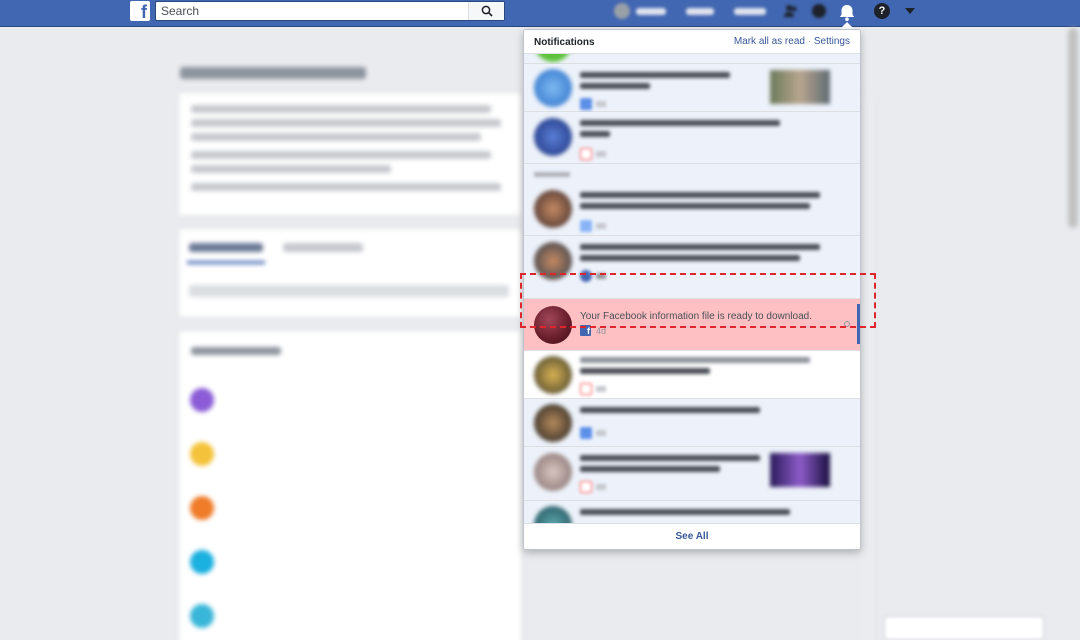 This screenshot has height=640, width=1080. Describe the element at coordinates (564, 42) in the screenshot. I see `notifications-title: Notifications` at that location.